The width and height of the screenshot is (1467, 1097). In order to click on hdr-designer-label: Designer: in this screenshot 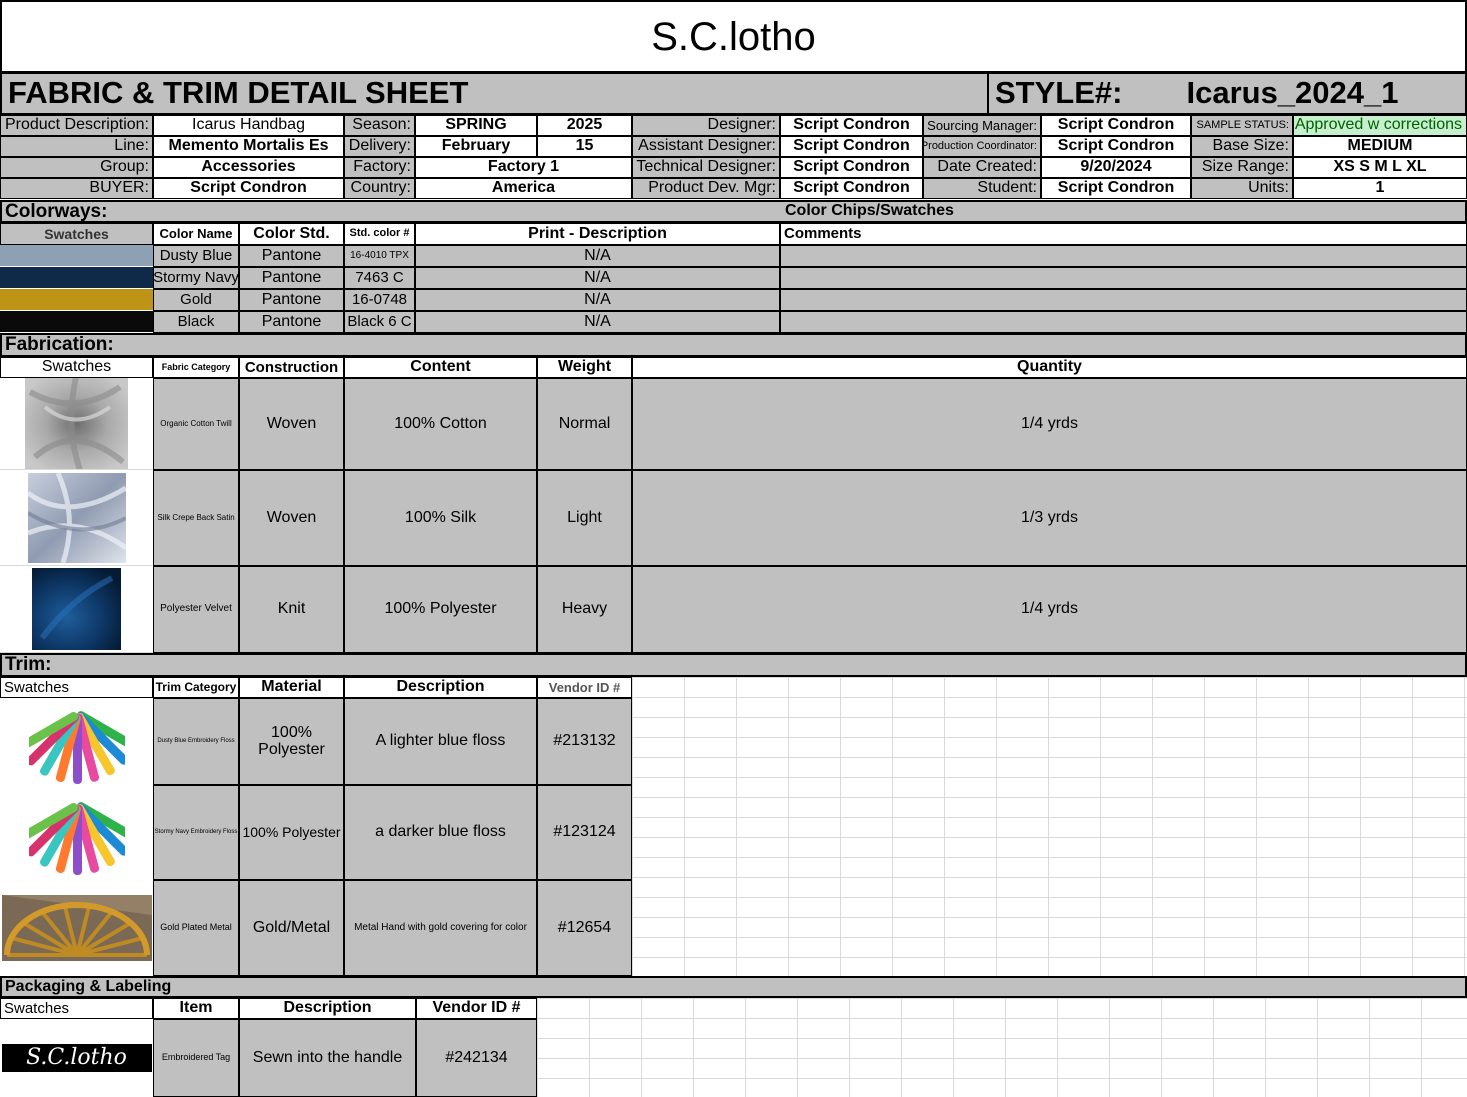, I will do `click(706, 125)`.